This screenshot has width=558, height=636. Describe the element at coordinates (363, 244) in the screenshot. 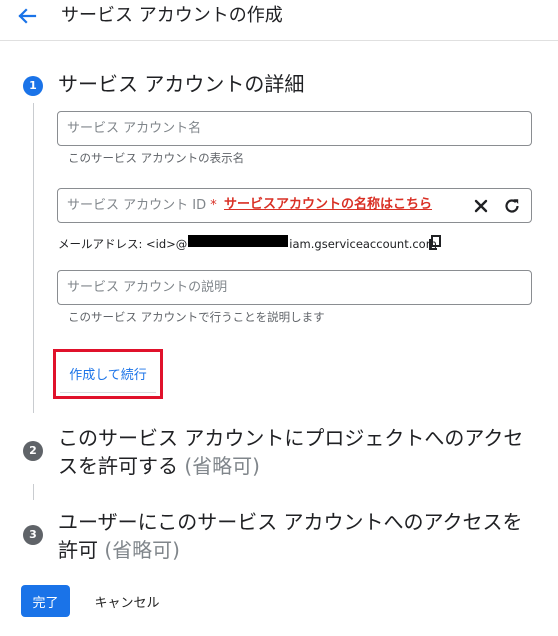

I see `email-suffix: iam.gserviceaccount.com` at that location.